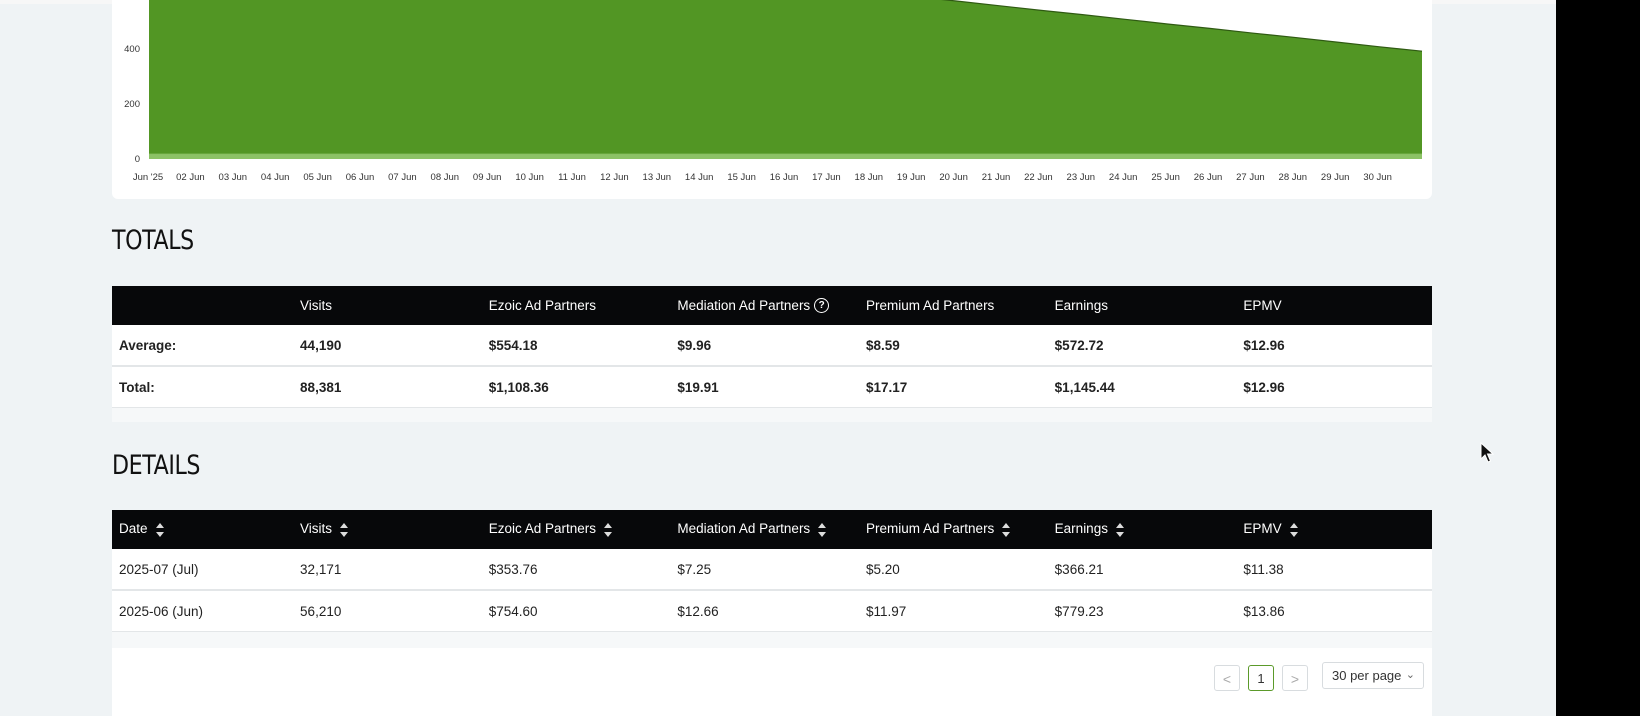  What do you see at coordinates (583, 346) in the screenshot?
I see `cell-ezoic: $554.18` at bounding box center [583, 346].